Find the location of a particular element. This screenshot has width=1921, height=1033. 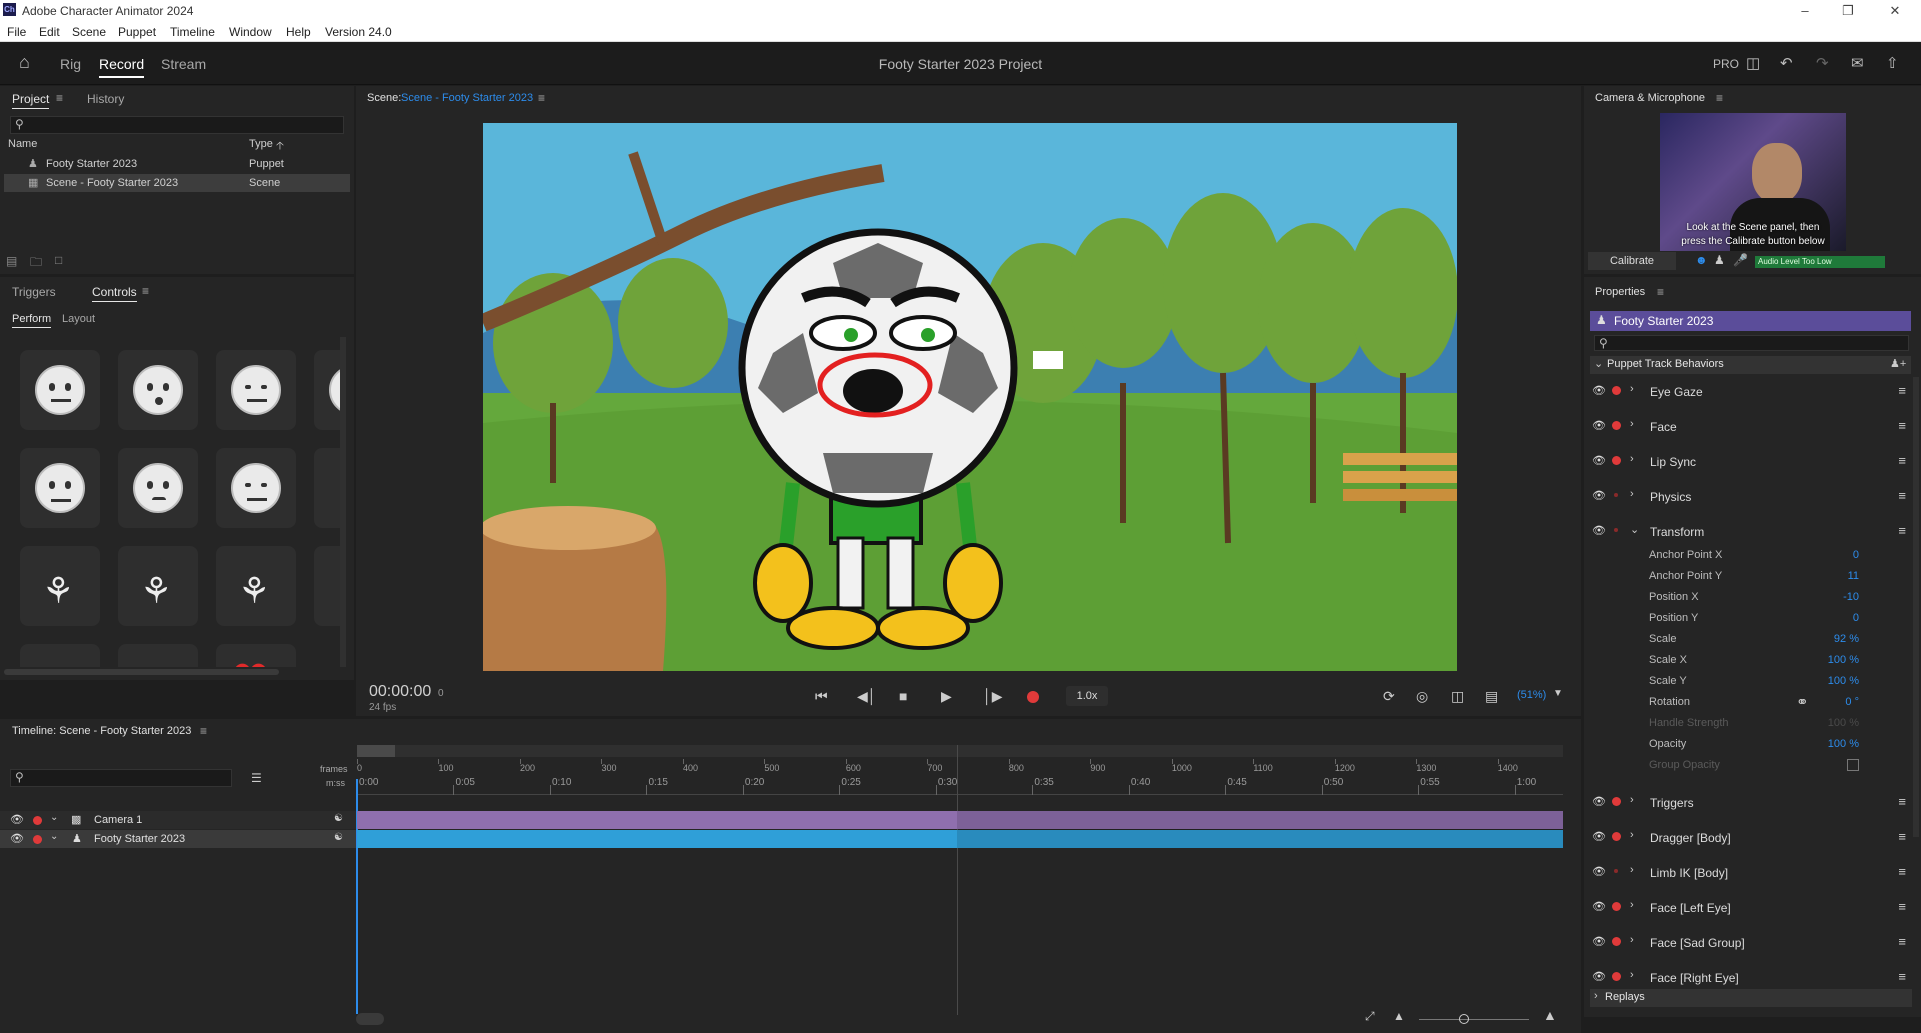

behavior-limb-ik-body: 👁 › Limb IK [Body] ≡ is located at coordinates (1751, 873).